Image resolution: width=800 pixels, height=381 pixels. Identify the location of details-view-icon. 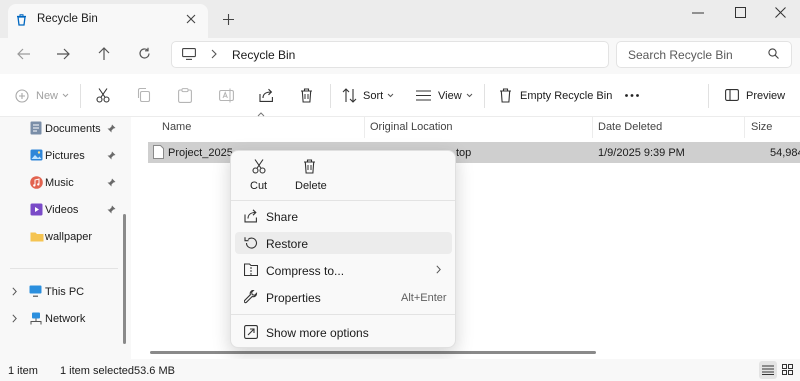
(768, 370).